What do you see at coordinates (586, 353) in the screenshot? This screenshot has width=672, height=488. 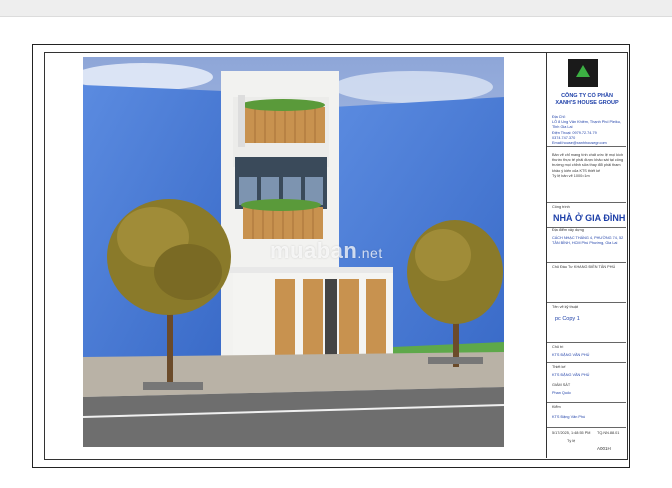 I see `tb-row-chief` at bounding box center [586, 353].